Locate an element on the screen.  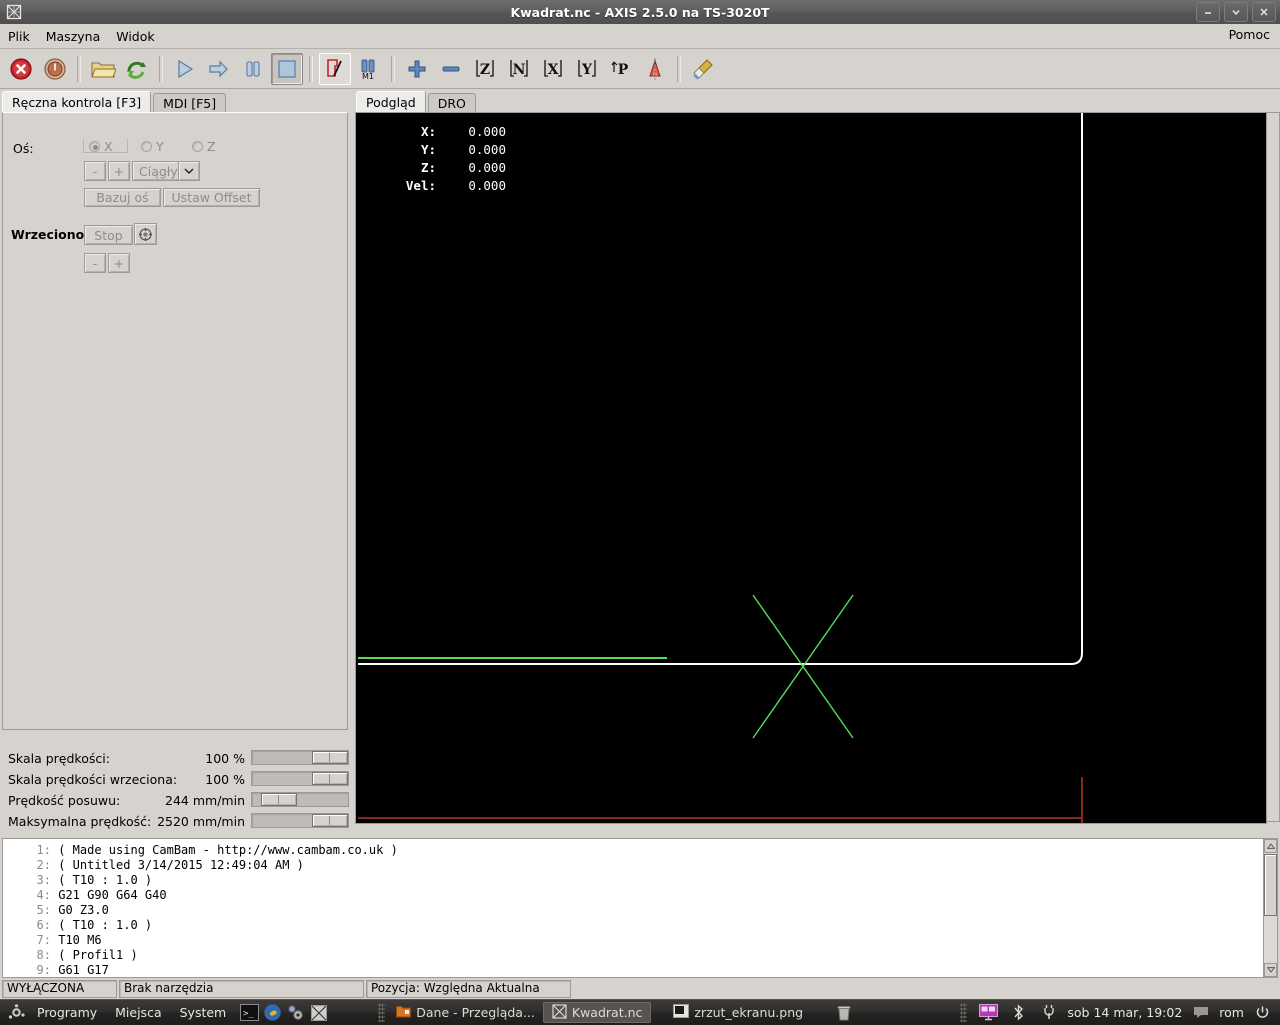
gcode-scroll-thumb is located at coordinates (1270, 885).